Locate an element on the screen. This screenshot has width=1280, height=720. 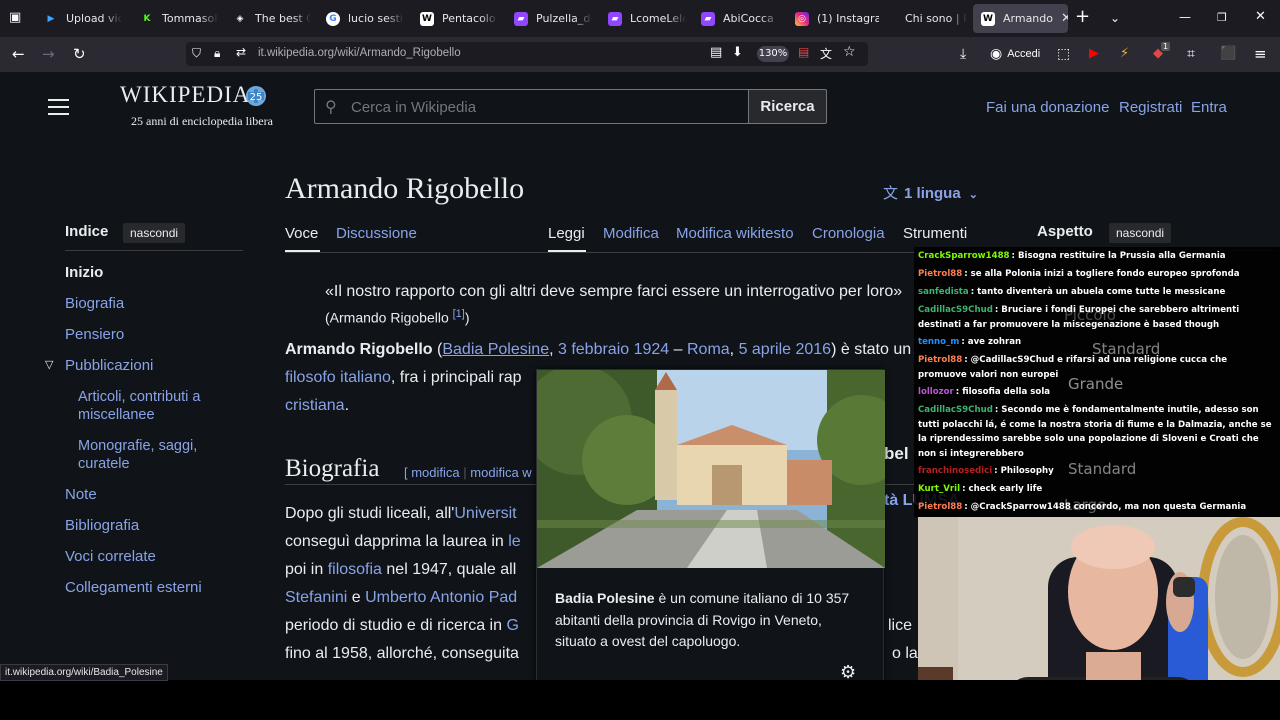
tab-voce: Voce is located at coordinates (301, 233).